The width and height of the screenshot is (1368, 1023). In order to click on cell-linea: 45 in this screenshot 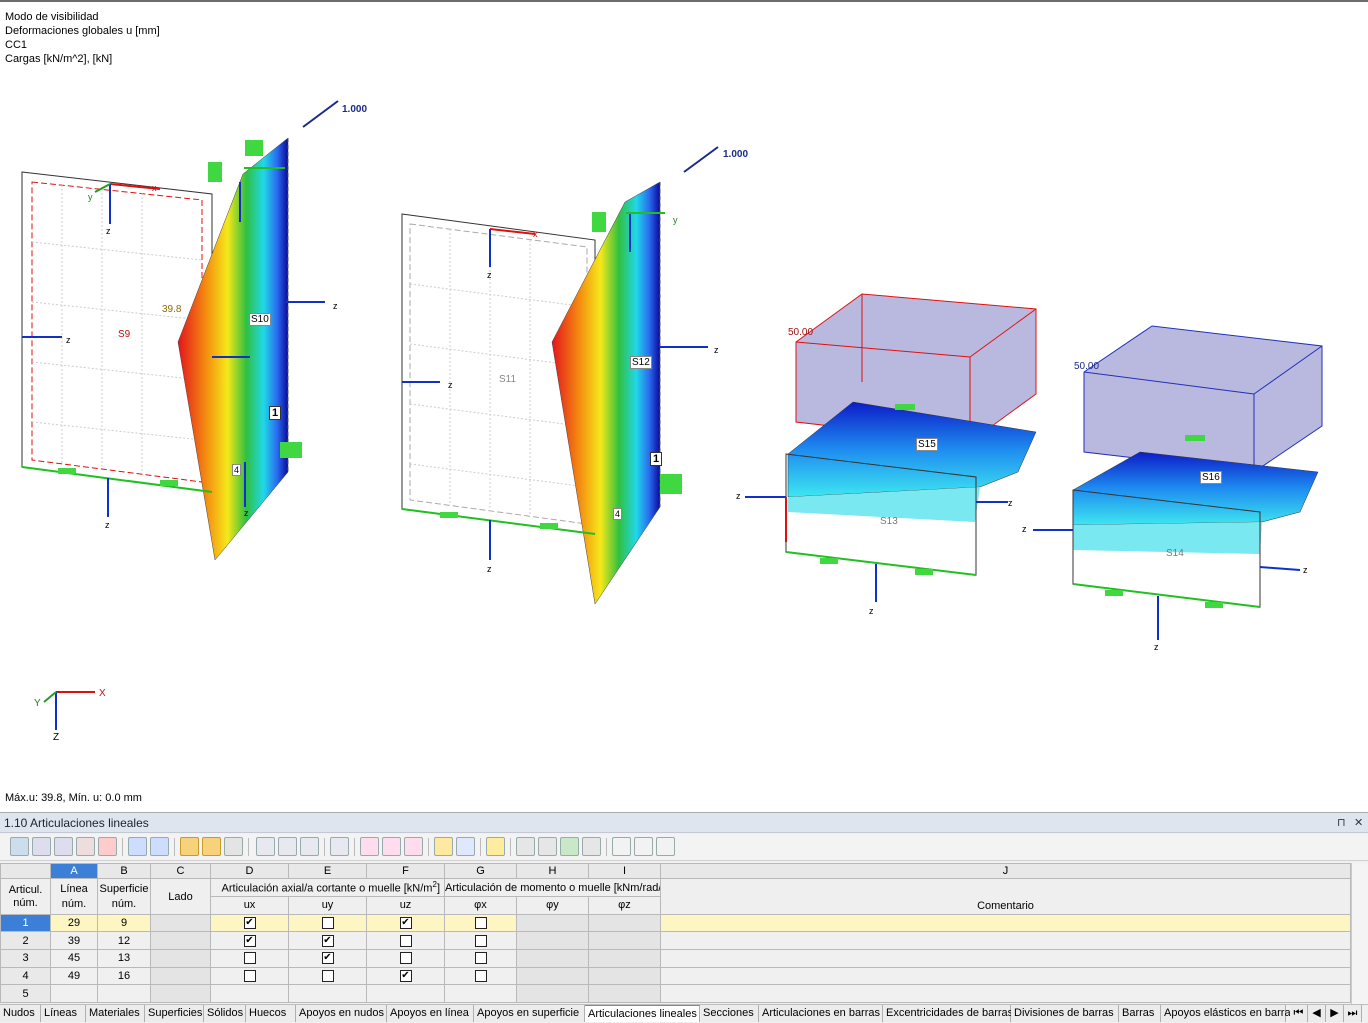, I will do `click(74, 958)`.